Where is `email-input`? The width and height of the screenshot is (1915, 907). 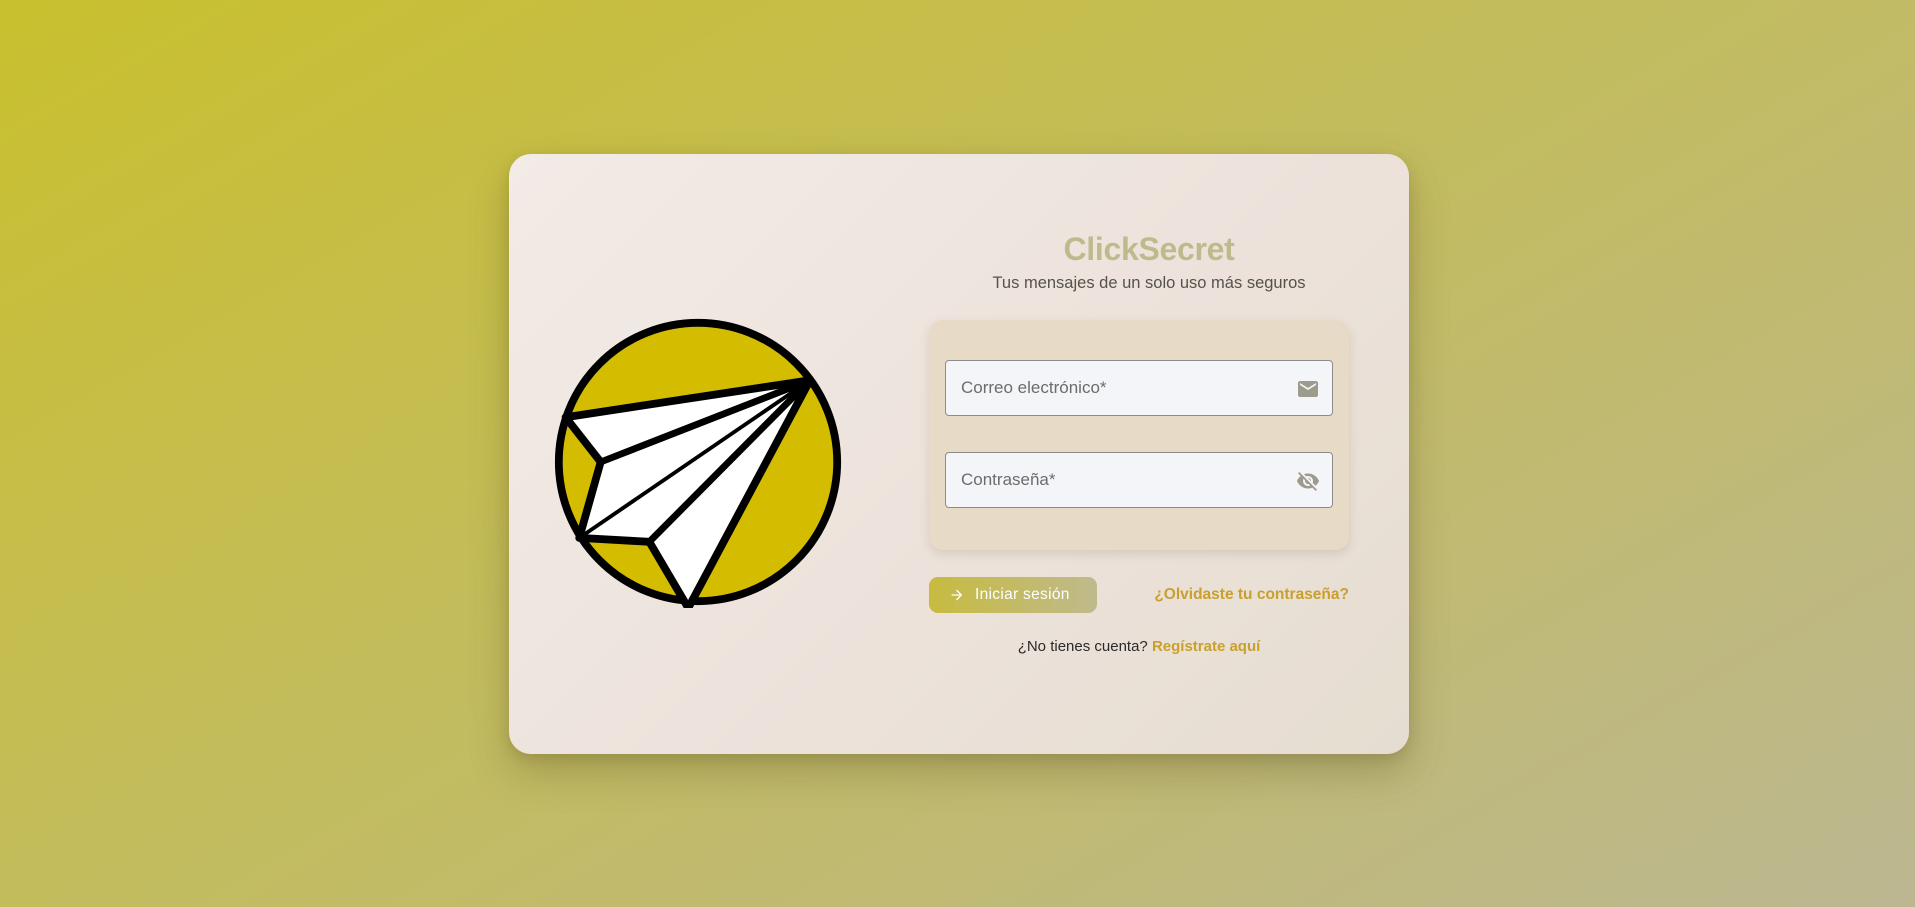 email-input is located at coordinates (1139, 388).